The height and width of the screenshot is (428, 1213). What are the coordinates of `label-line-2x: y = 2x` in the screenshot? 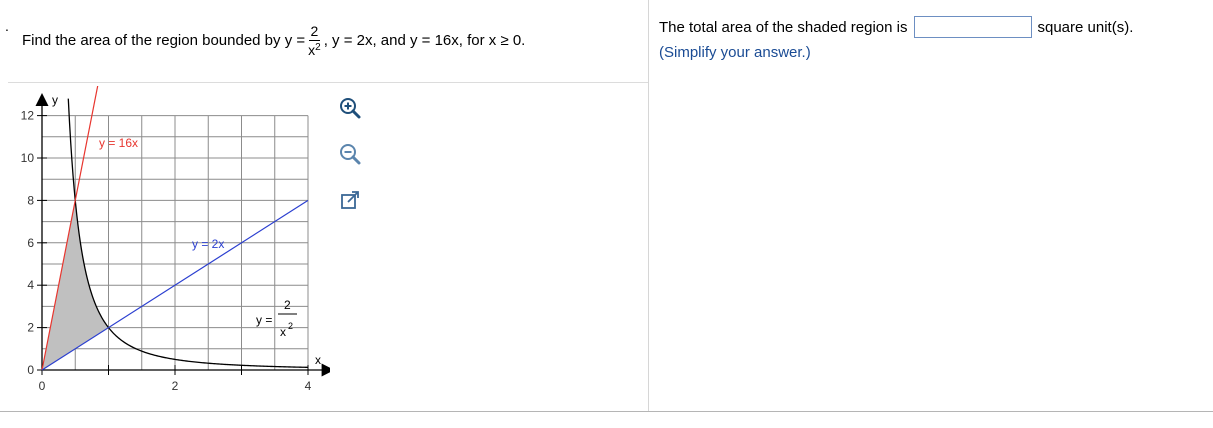 It's located at (208, 244).